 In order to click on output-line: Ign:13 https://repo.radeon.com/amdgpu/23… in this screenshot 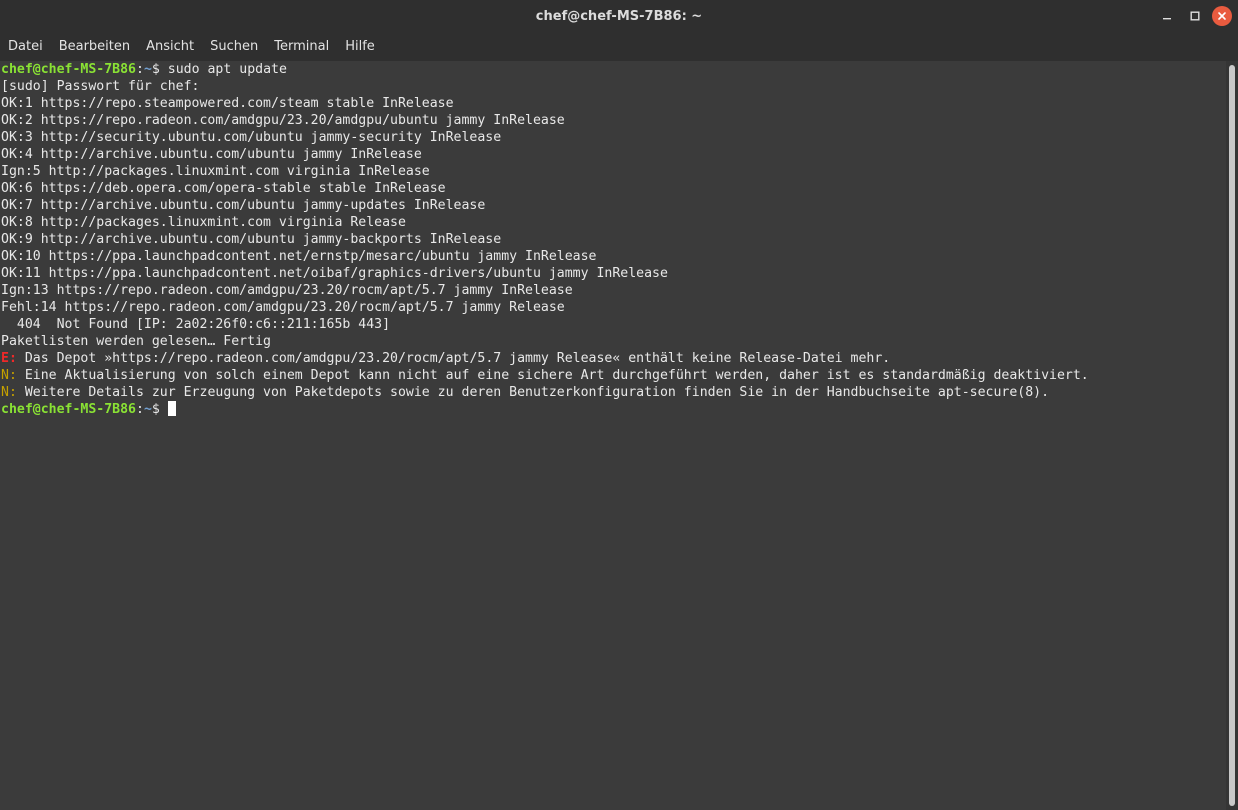, I will do `click(287, 290)`.